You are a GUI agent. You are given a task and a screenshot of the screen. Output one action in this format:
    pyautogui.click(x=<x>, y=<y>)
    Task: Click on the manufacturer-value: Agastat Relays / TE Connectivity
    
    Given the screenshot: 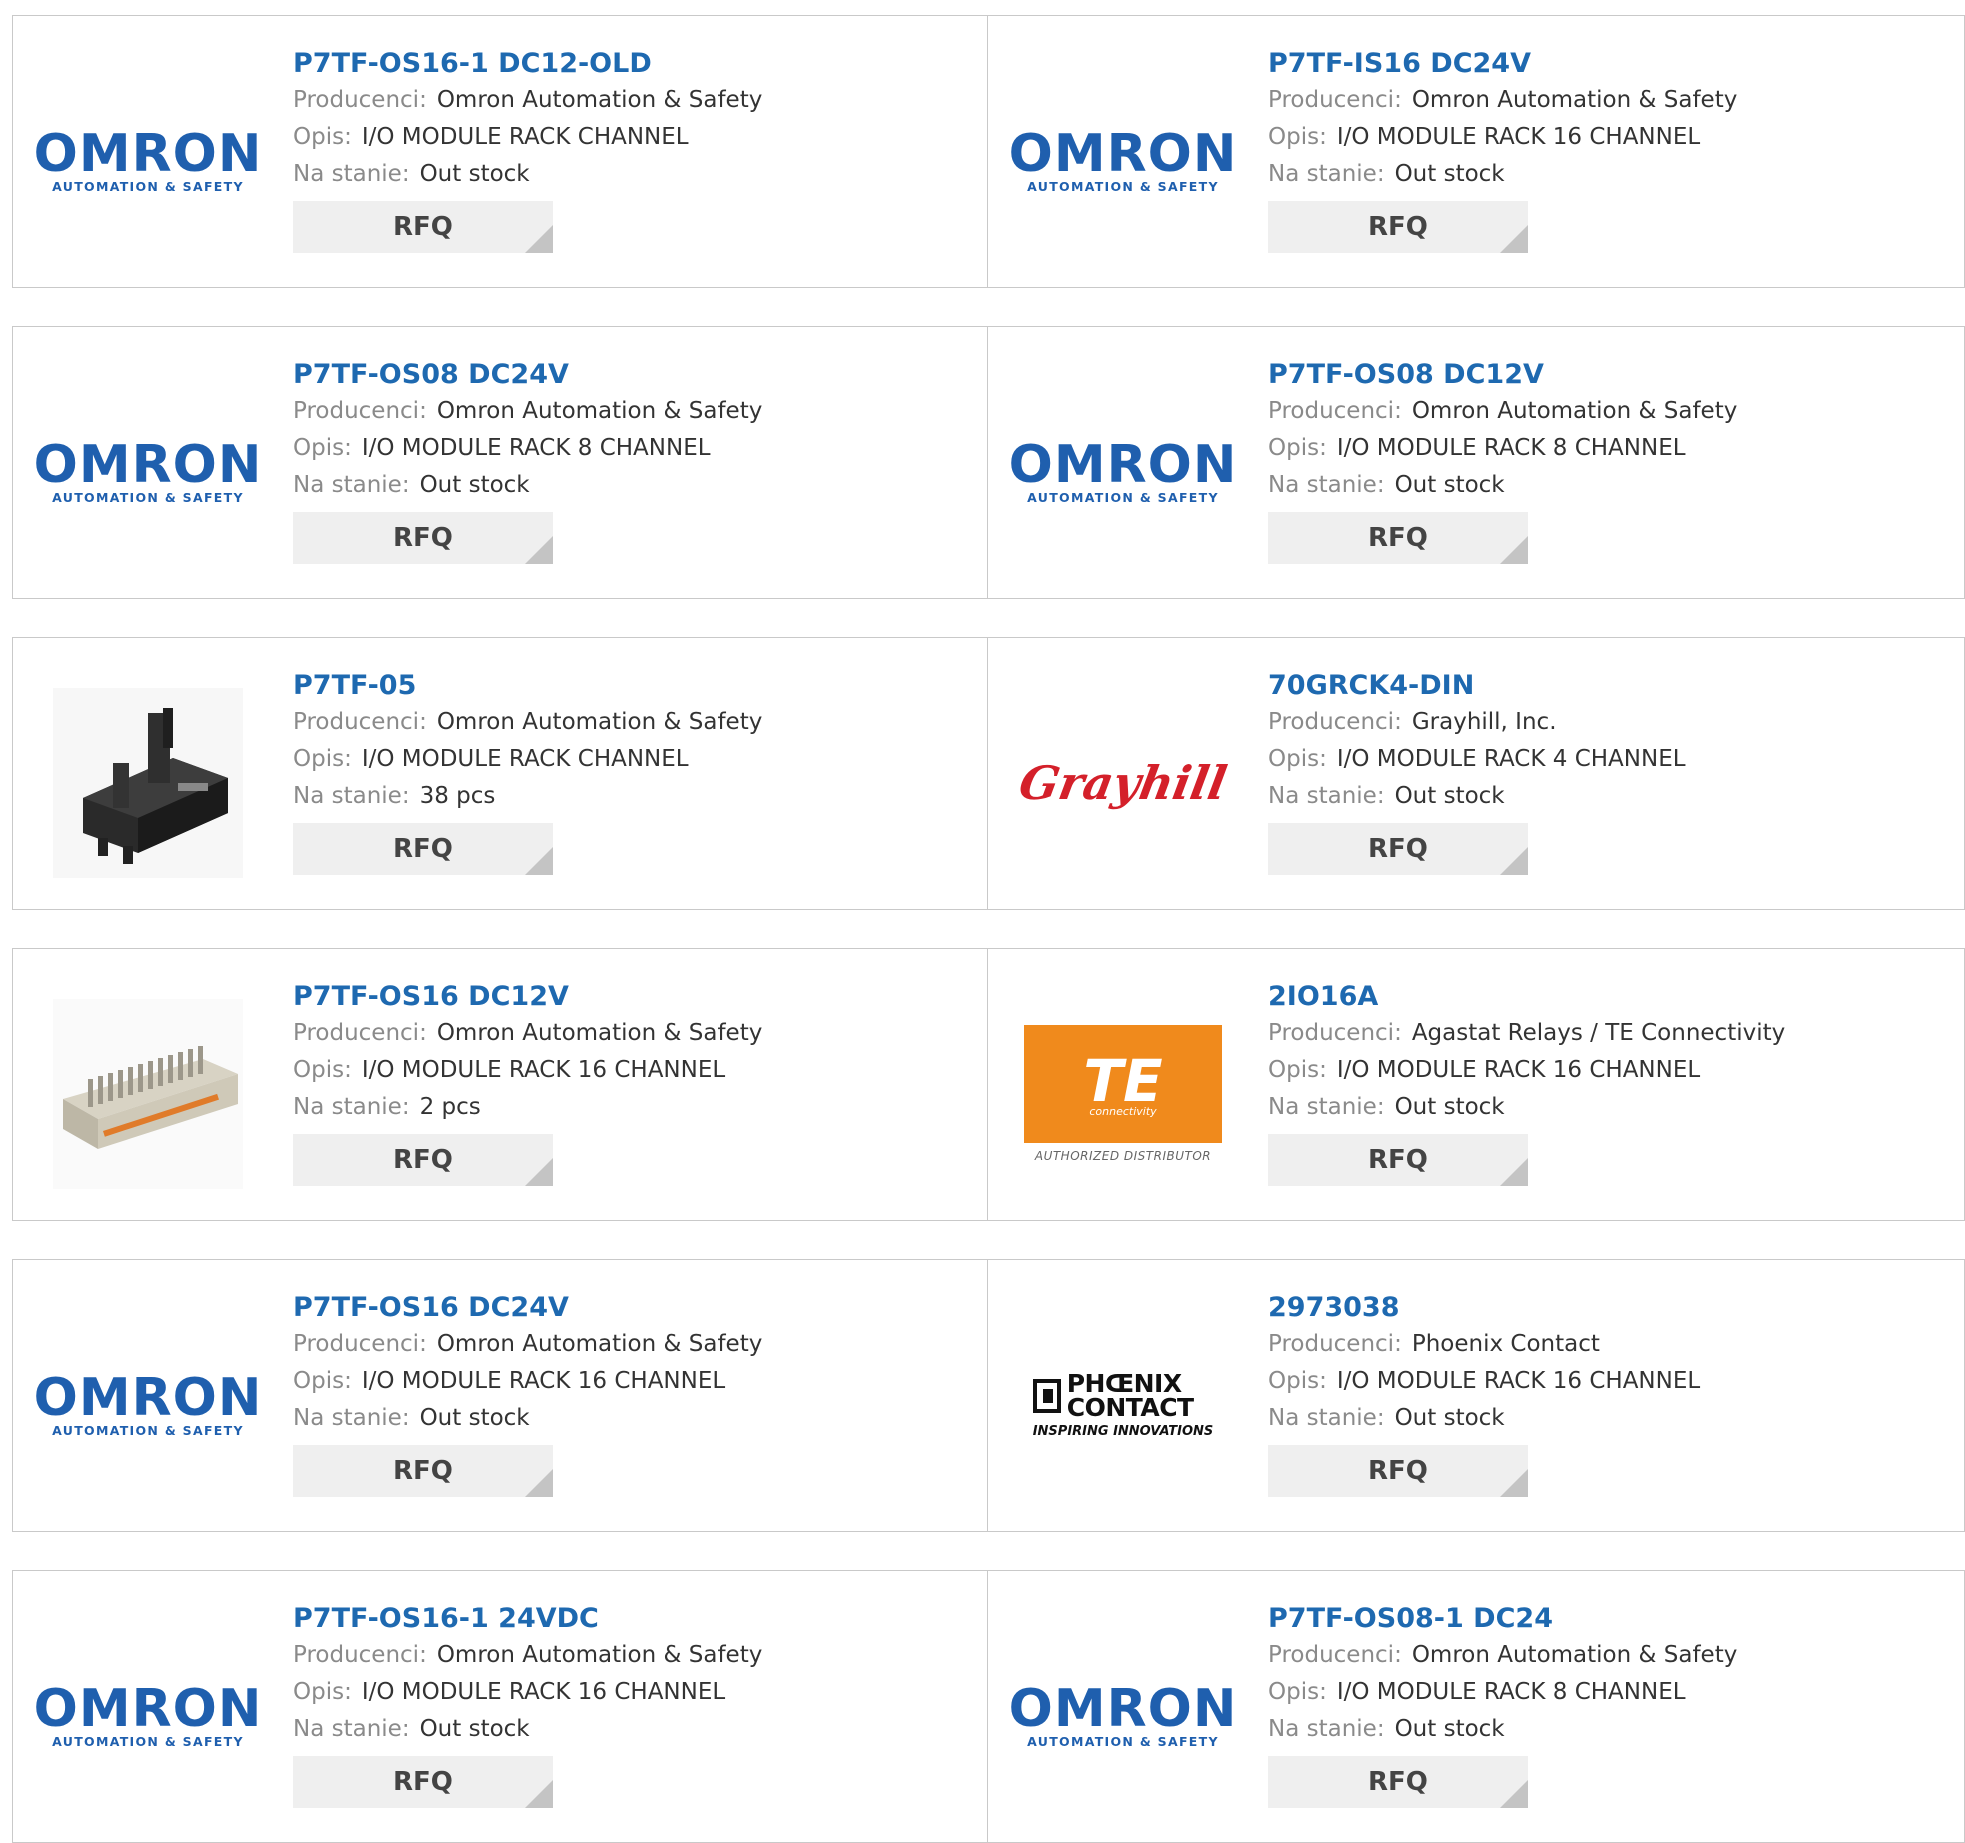 What is the action you would take?
    pyautogui.click(x=1598, y=1033)
    